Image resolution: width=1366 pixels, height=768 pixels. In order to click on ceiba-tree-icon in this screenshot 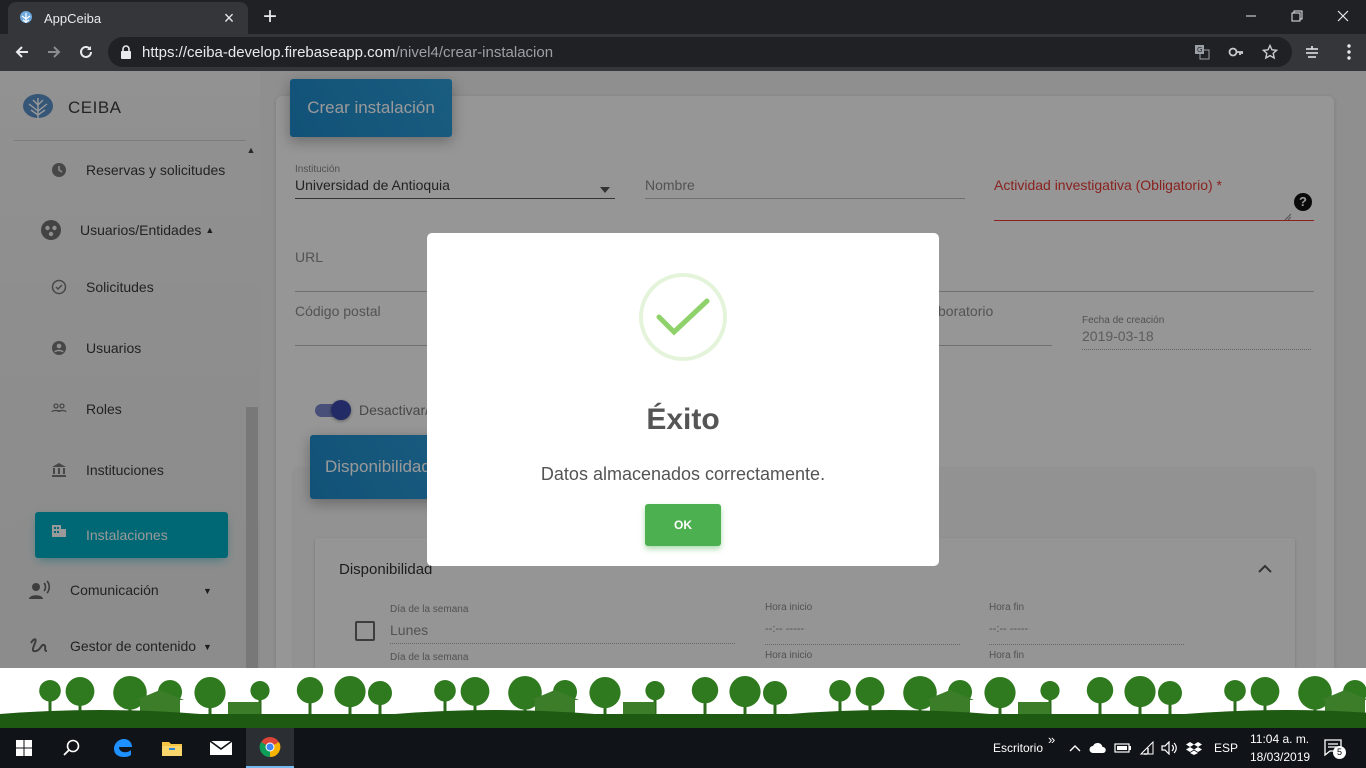, I will do `click(26, 18)`.